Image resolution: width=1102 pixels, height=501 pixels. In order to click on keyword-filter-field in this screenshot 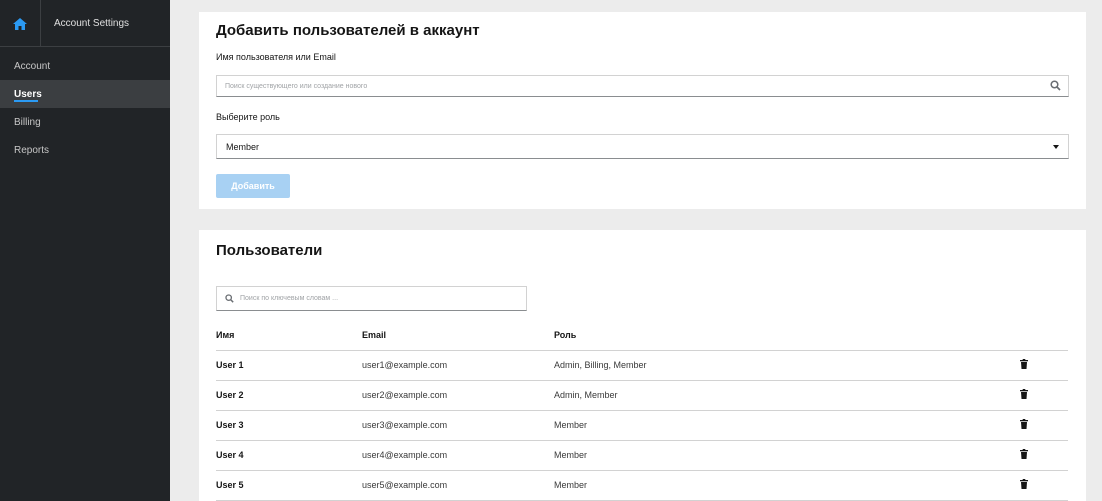, I will do `click(371, 298)`.